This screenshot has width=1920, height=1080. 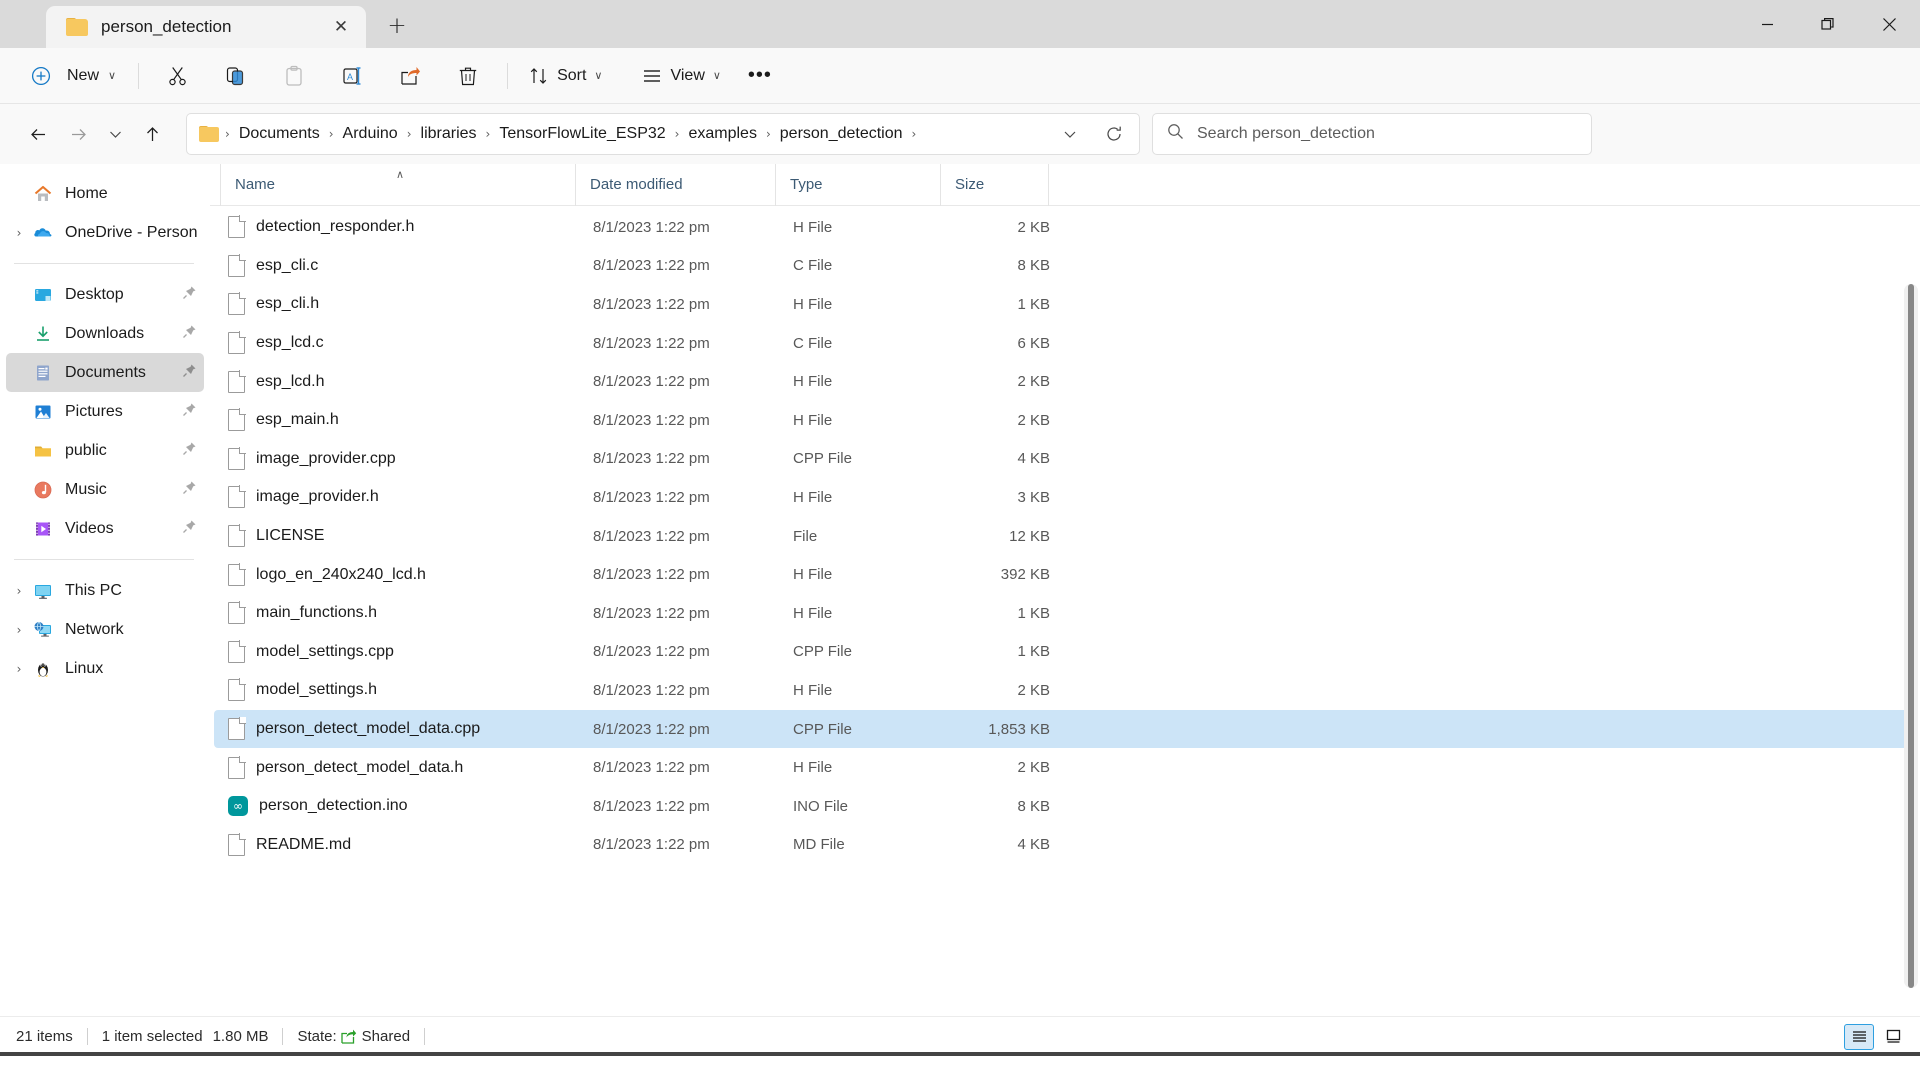 I want to click on scrollbar-thumb, so click(x=1911, y=636).